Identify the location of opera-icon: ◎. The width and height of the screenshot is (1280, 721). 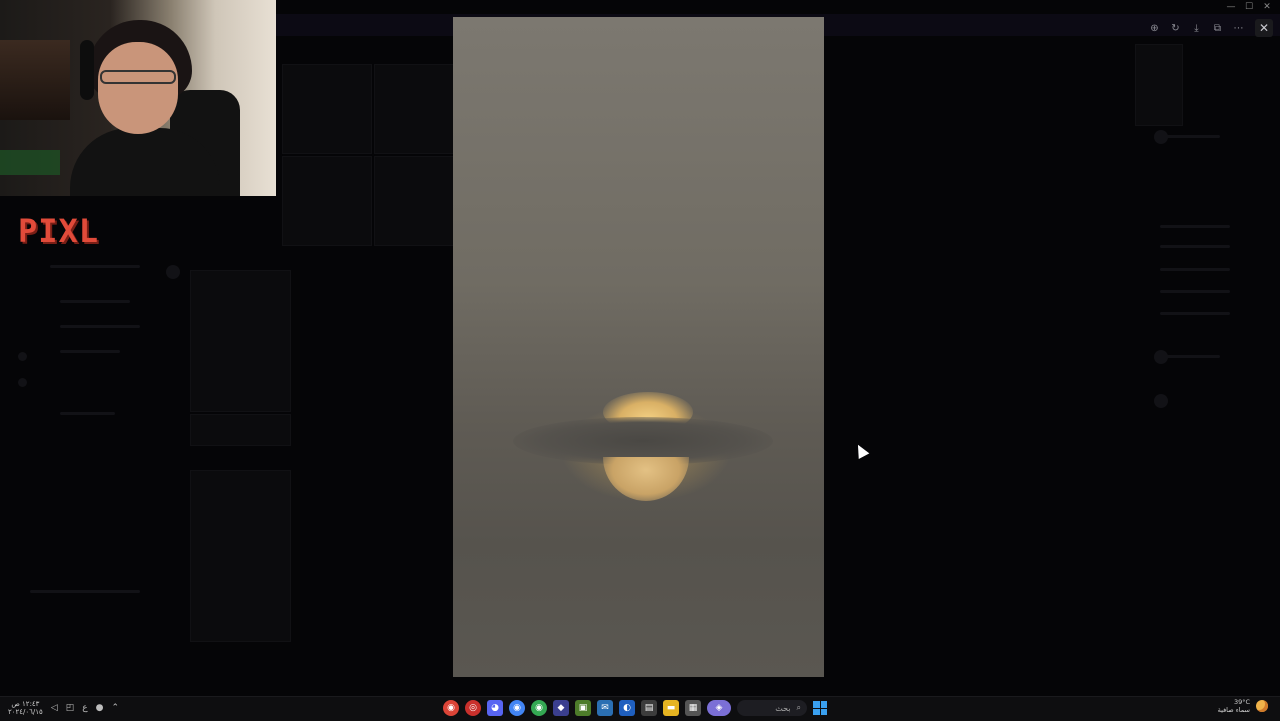
(473, 708).